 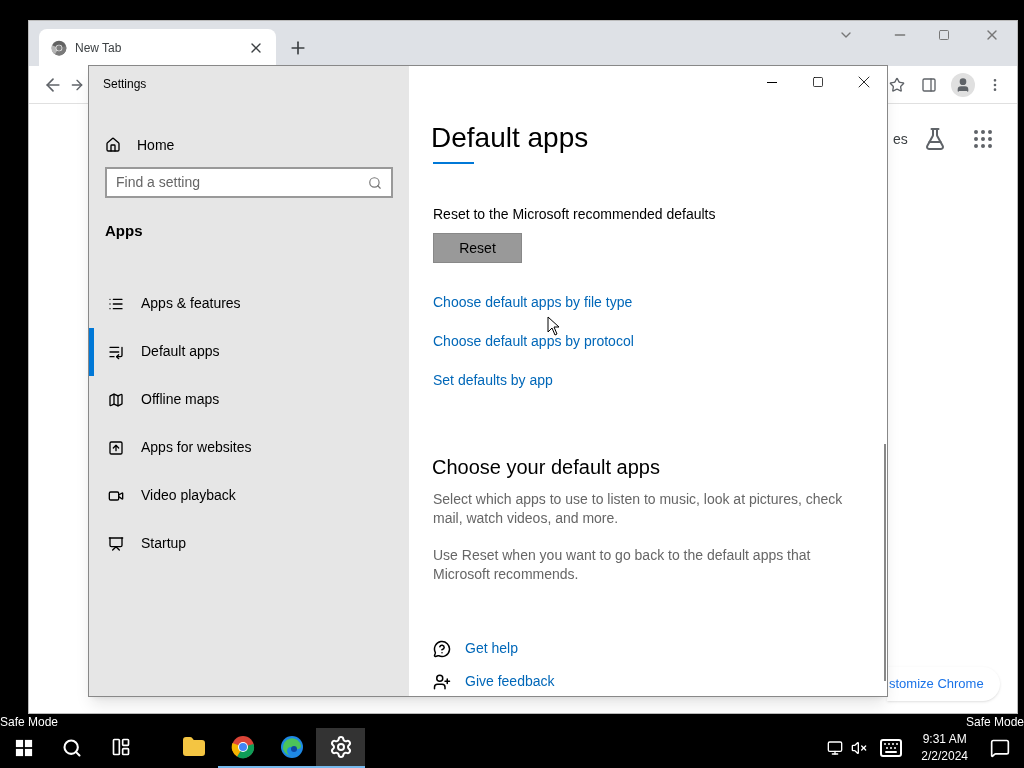 What do you see at coordinates (546, 467) in the screenshot?
I see `section-heading: Choose your default apps` at bounding box center [546, 467].